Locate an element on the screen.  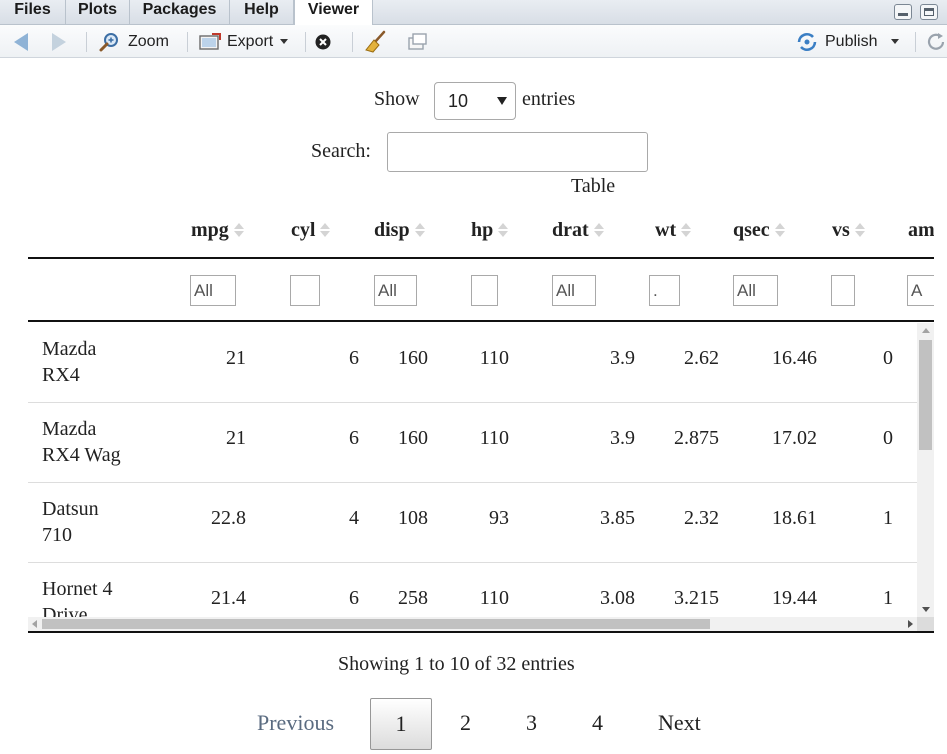
column-header-am: am is located at coordinates (921, 230).